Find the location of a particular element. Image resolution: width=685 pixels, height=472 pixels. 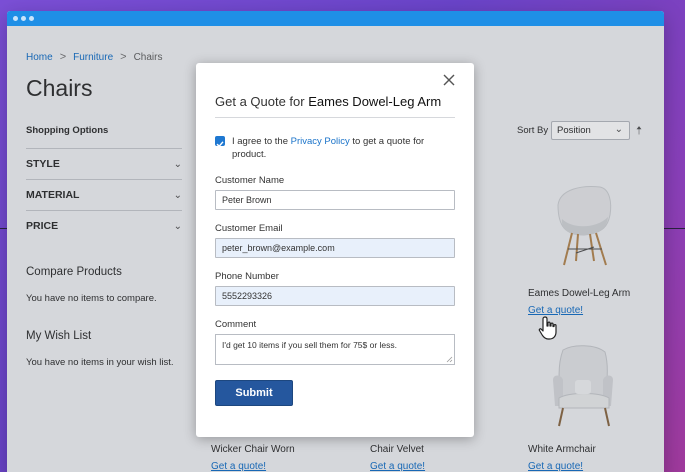

filter-price: PRICE ⌄ is located at coordinates (104, 225).